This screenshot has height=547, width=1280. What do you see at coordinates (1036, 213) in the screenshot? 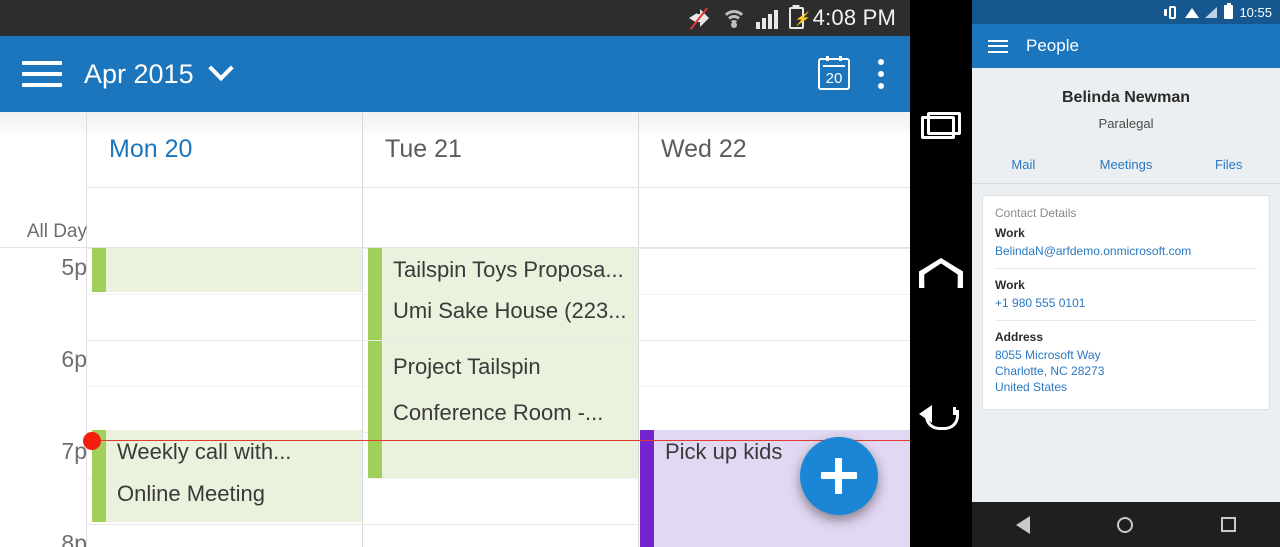
I see `contact-details-heading: Contact Details` at bounding box center [1036, 213].